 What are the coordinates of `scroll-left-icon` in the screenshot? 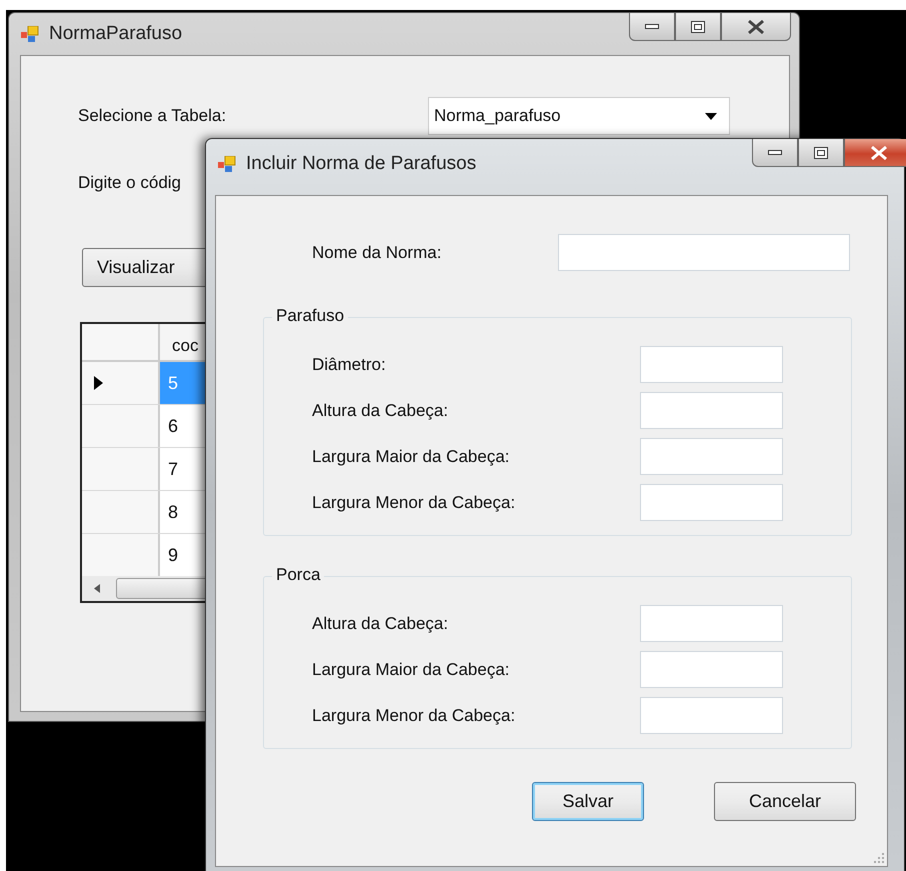 It's located at (97, 588).